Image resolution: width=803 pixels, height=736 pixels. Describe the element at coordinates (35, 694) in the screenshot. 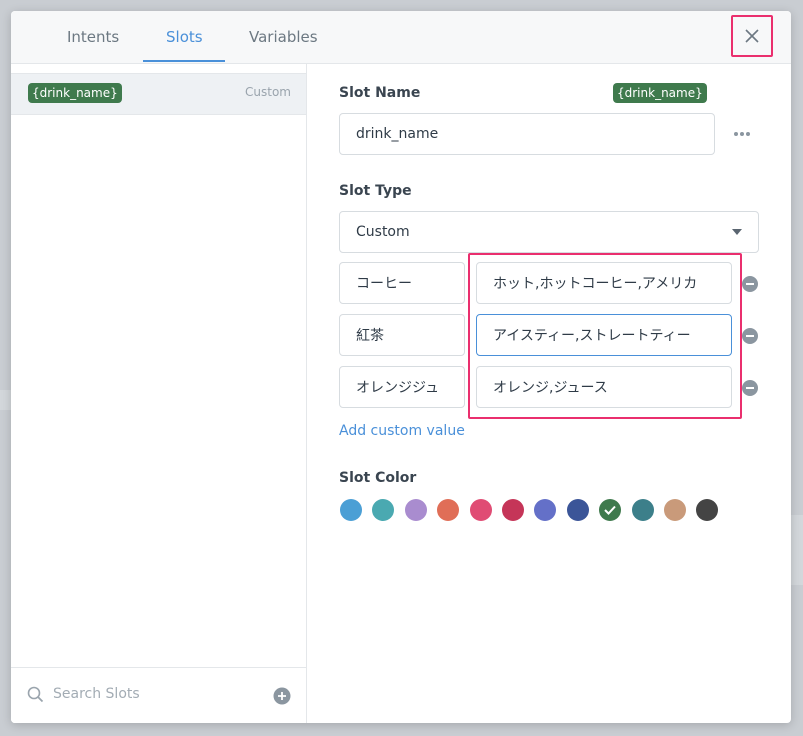

I see `search-icon` at that location.